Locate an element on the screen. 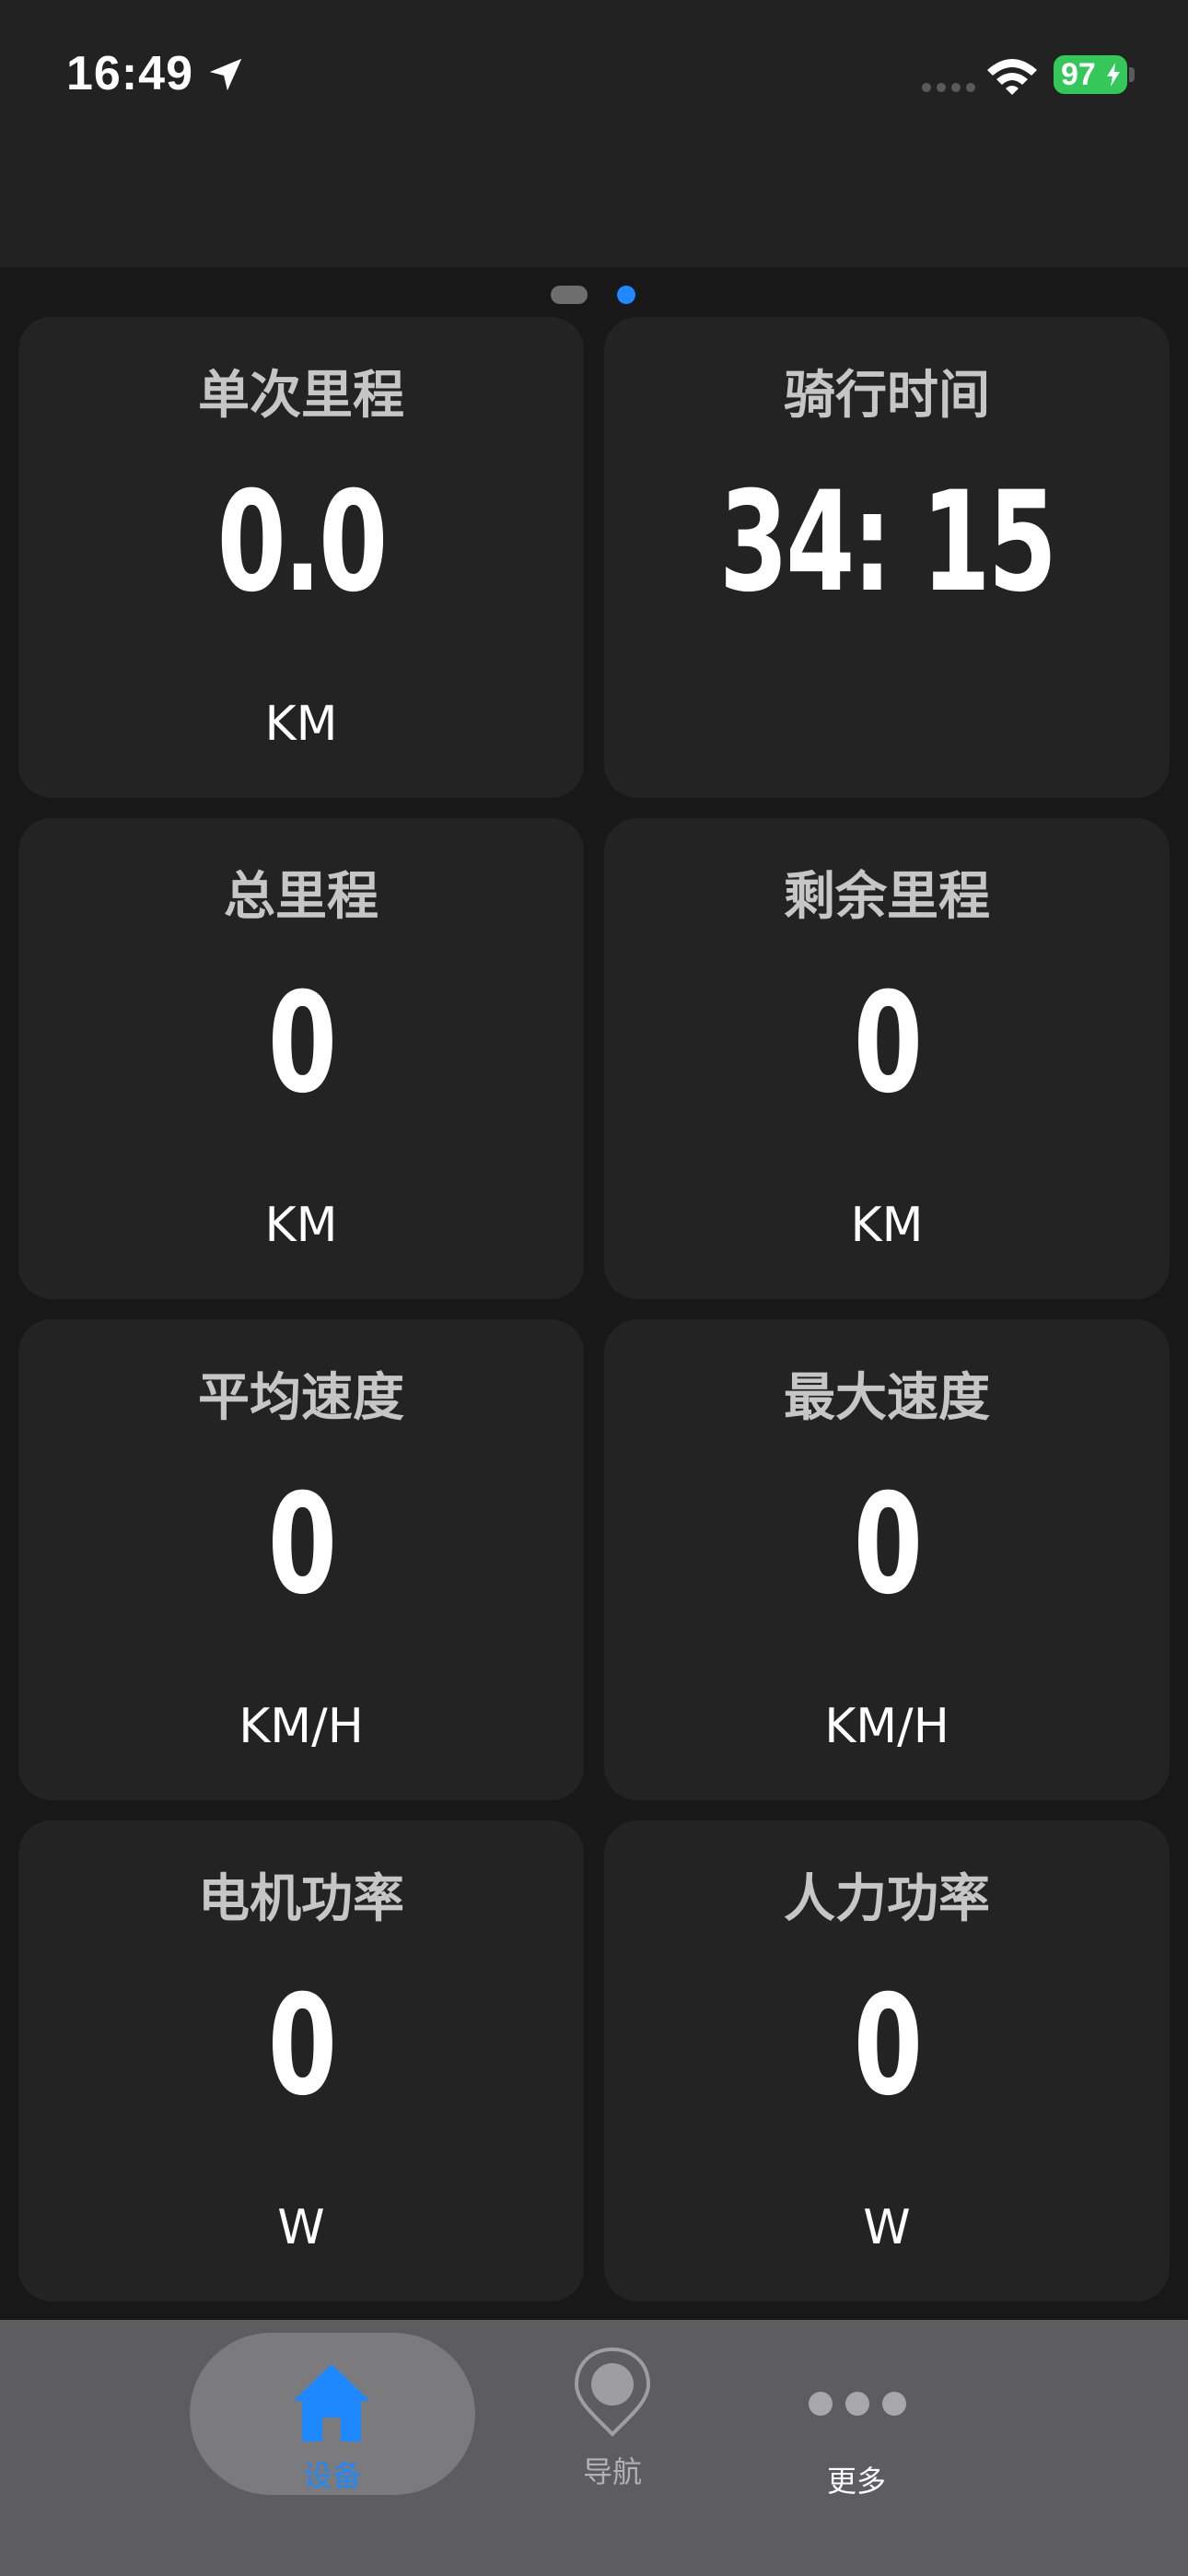  cellular-signal-icon is located at coordinates (948, 87).